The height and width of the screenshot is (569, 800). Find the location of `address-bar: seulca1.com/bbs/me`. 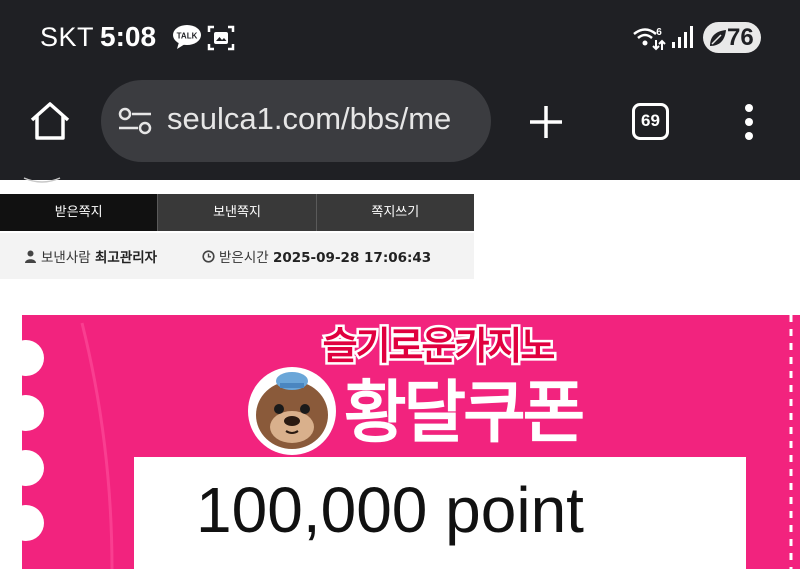

address-bar: seulca1.com/bbs/me is located at coordinates (296, 121).